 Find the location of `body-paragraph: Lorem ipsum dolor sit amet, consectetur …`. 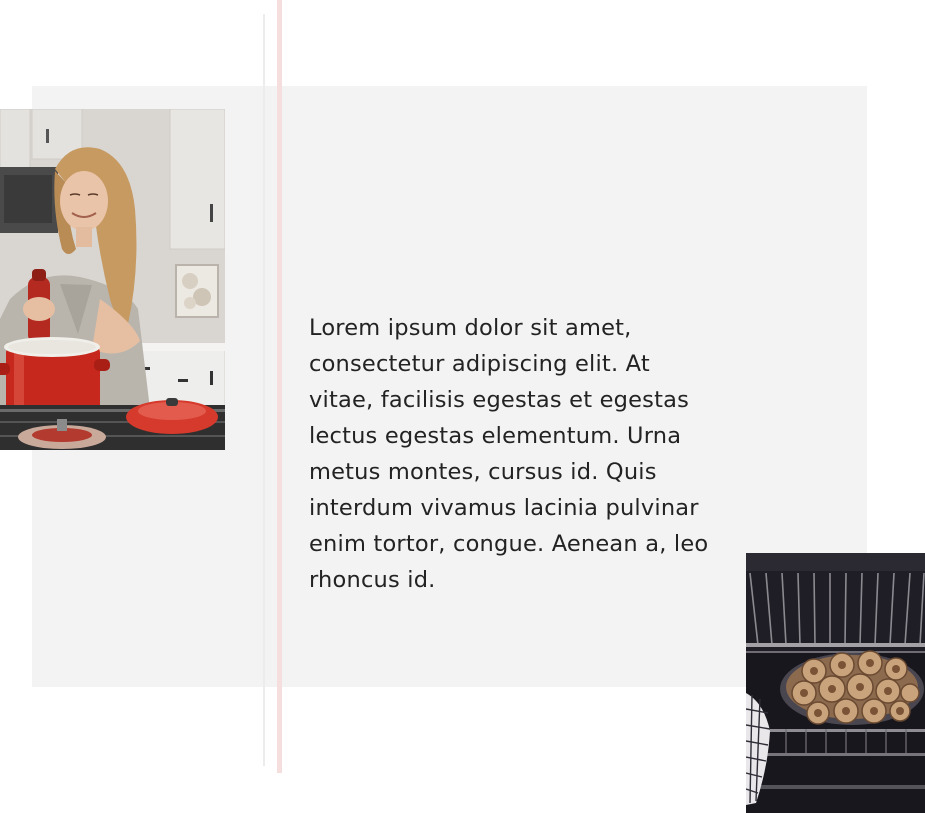

body-paragraph: Lorem ipsum dolor sit amet, consectetur … is located at coordinates (509, 454).